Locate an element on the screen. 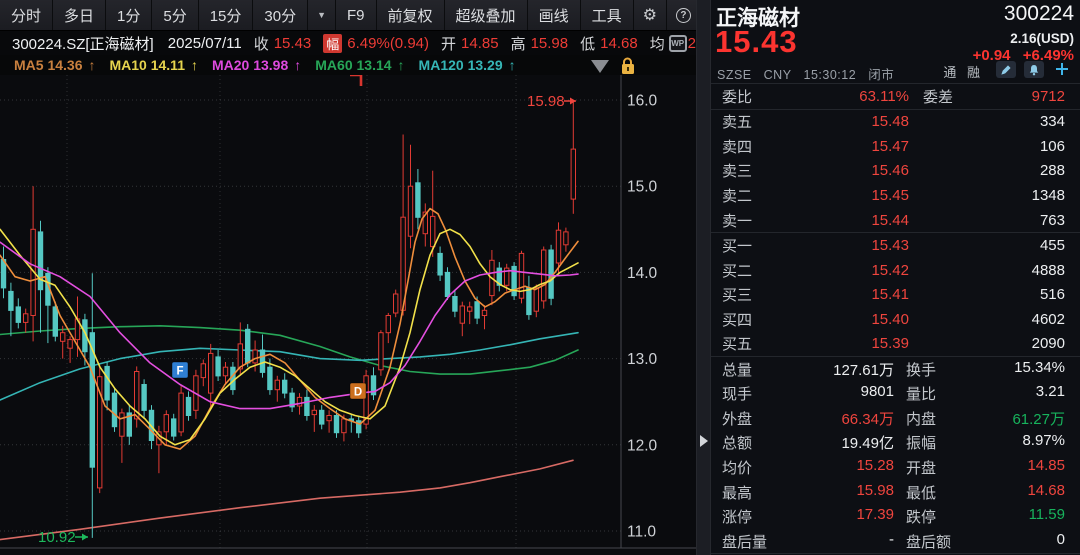 This screenshot has height=555, width=1080. ask-row-3: 卖二 15.45 1348 is located at coordinates (895, 195).